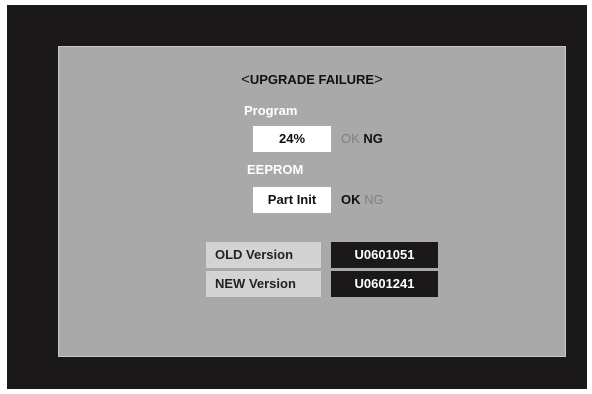 The width and height of the screenshot is (592, 394). What do you see at coordinates (351, 199) in the screenshot?
I see `eeprom-ok-indicator: OK` at bounding box center [351, 199].